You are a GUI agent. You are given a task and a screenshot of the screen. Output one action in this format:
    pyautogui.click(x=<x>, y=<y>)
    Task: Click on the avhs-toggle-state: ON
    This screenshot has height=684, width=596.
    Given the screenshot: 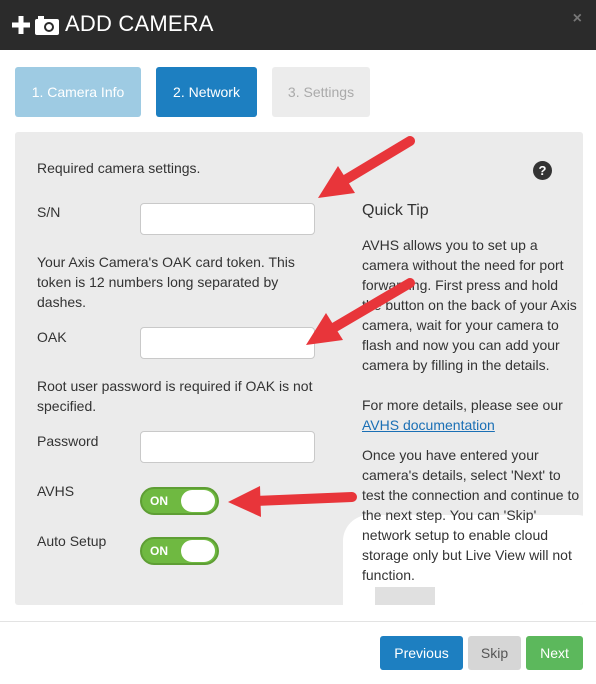 What is the action you would take?
    pyautogui.click(x=159, y=501)
    